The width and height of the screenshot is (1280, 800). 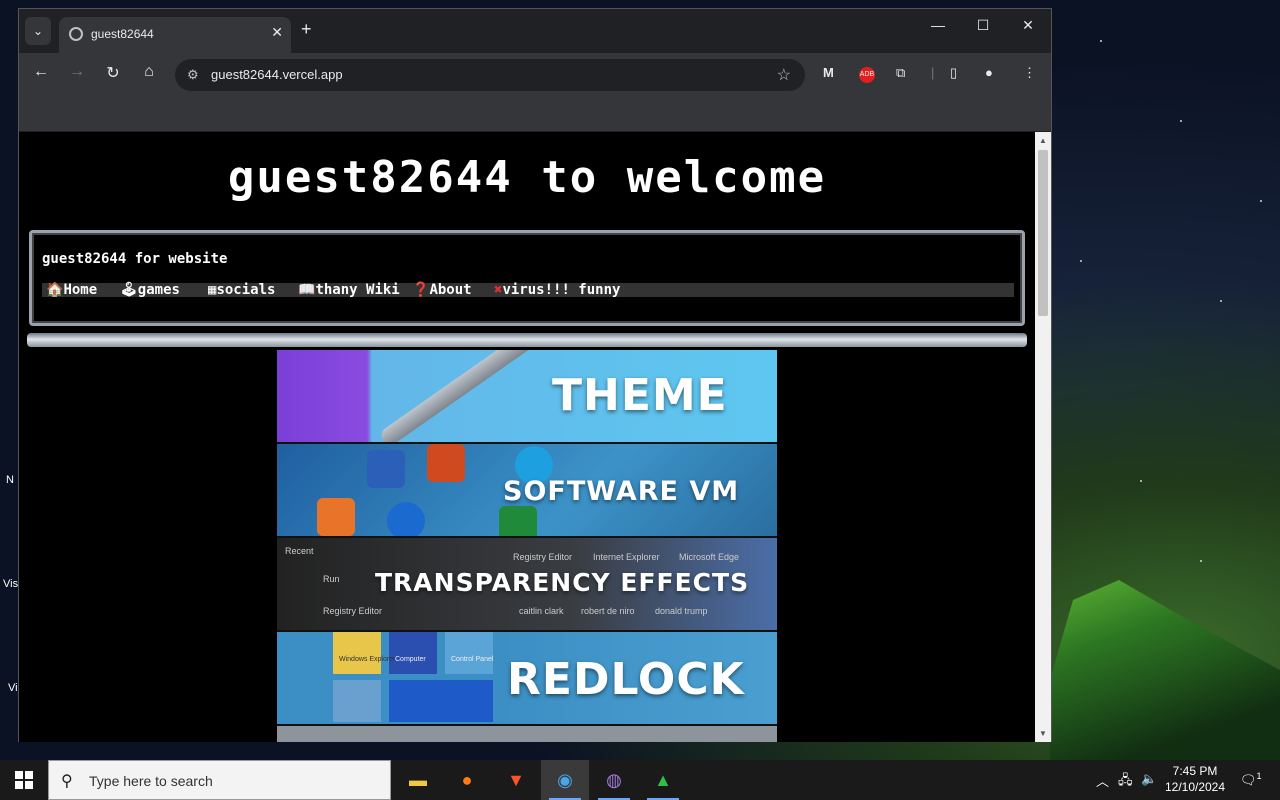 I want to click on scroll-down-icon: ▼, so click(x=1043, y=733).